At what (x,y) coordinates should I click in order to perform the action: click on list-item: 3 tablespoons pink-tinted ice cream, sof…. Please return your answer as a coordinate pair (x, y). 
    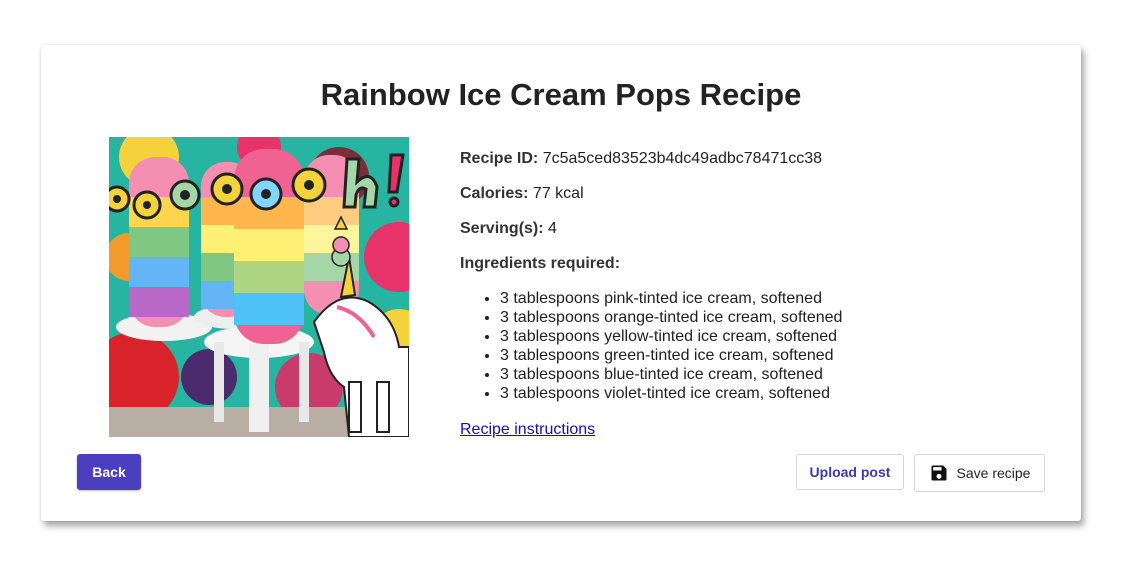
    Looking at the image, I should click on (780, 298).